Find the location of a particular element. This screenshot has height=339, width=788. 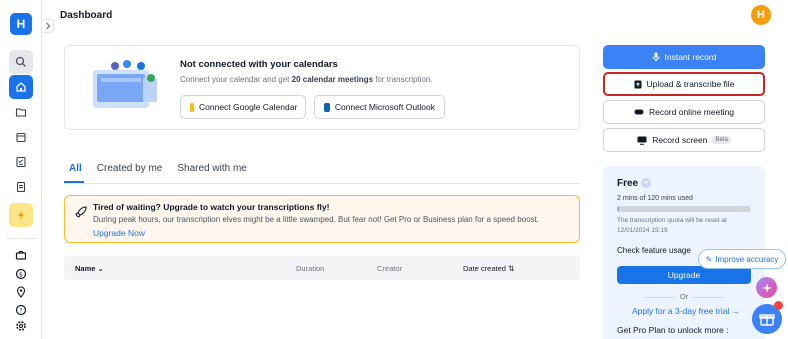

home-nav-button is located at coordinates (21, 87).